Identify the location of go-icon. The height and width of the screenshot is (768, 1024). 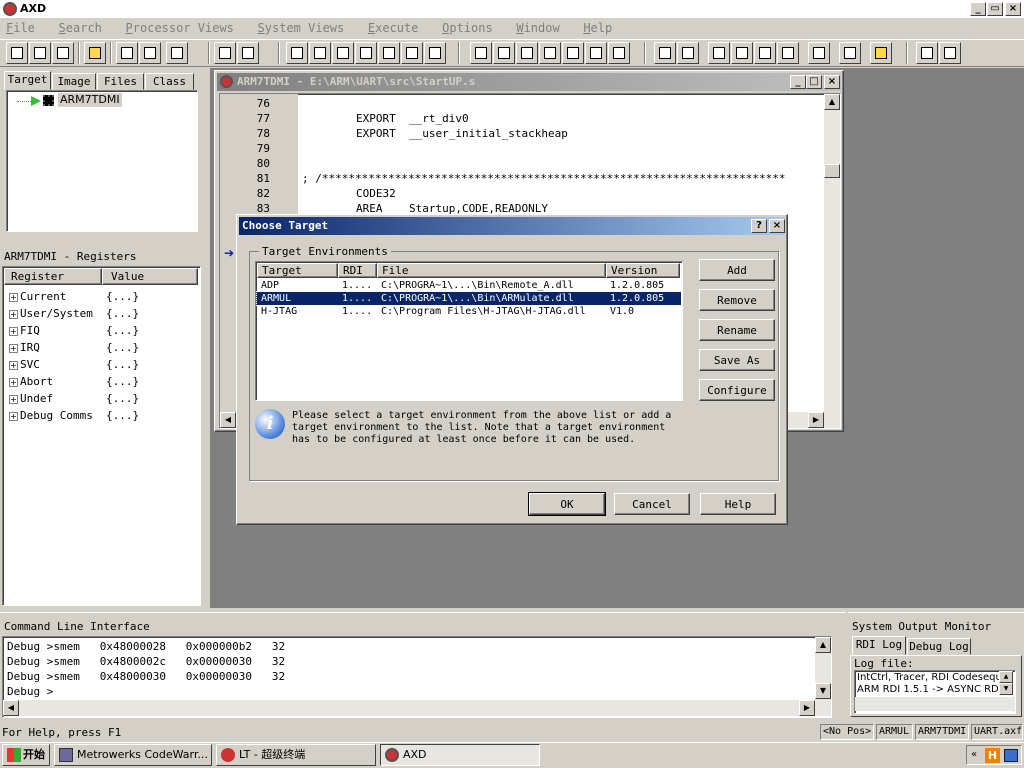
(665, 53).